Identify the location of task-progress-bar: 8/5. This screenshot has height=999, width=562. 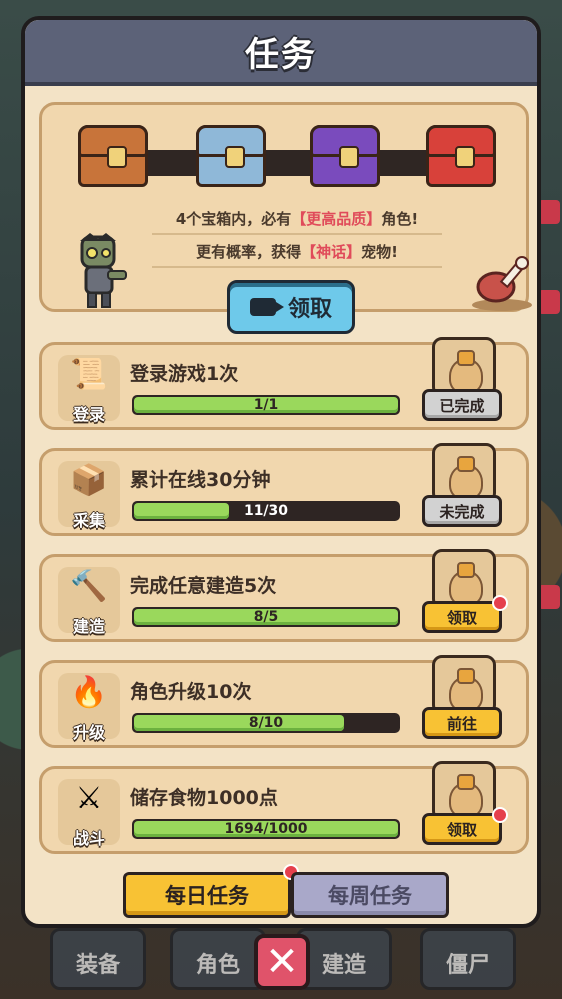
(266, 617).